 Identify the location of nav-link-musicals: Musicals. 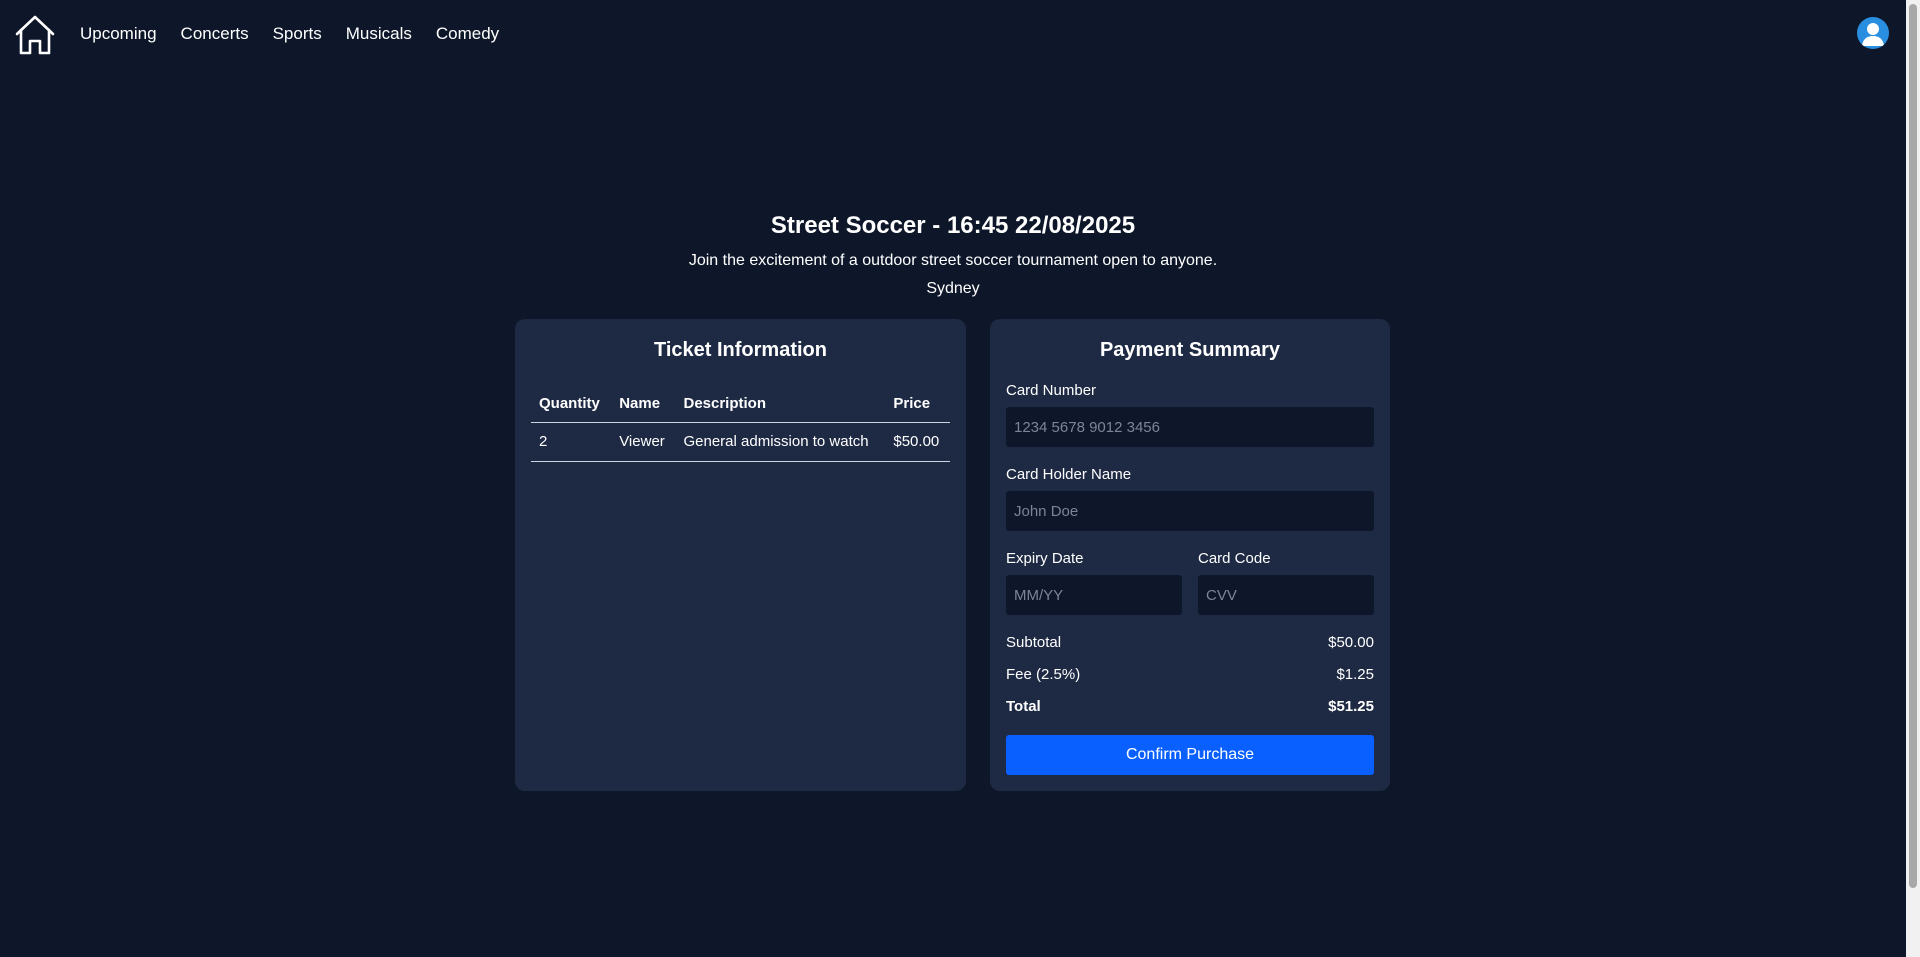
(379, 34).